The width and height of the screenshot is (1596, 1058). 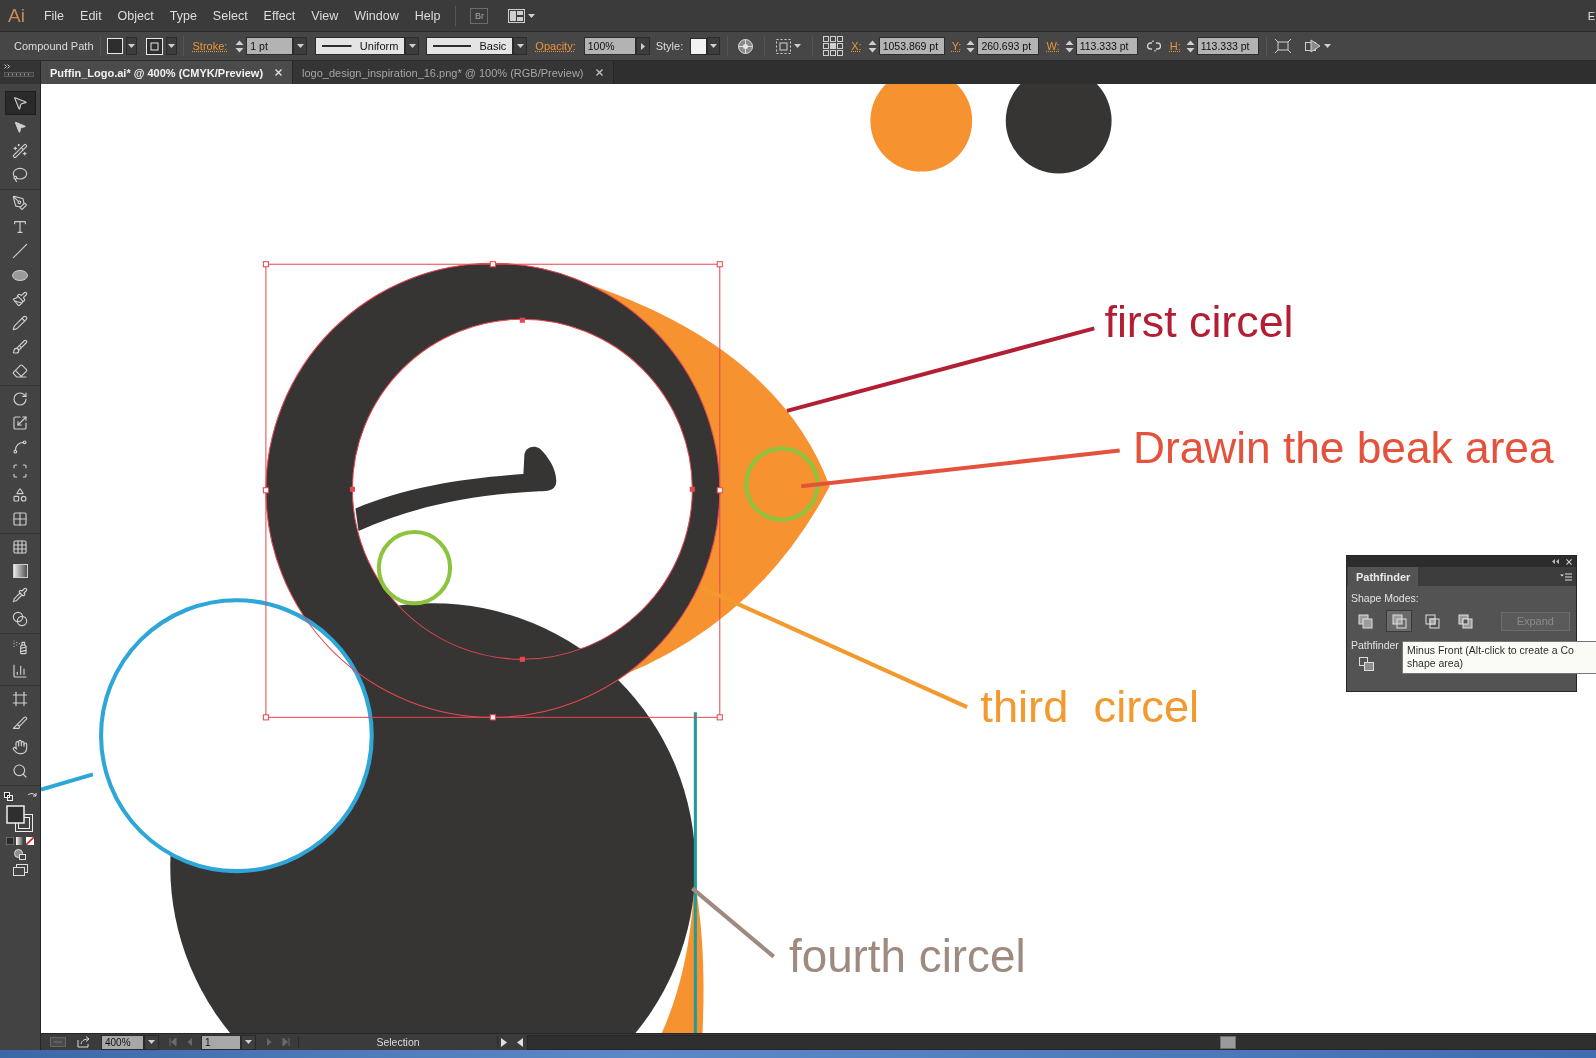 I want to click on zoom-field: 400%, so click(x=122, y=1042).